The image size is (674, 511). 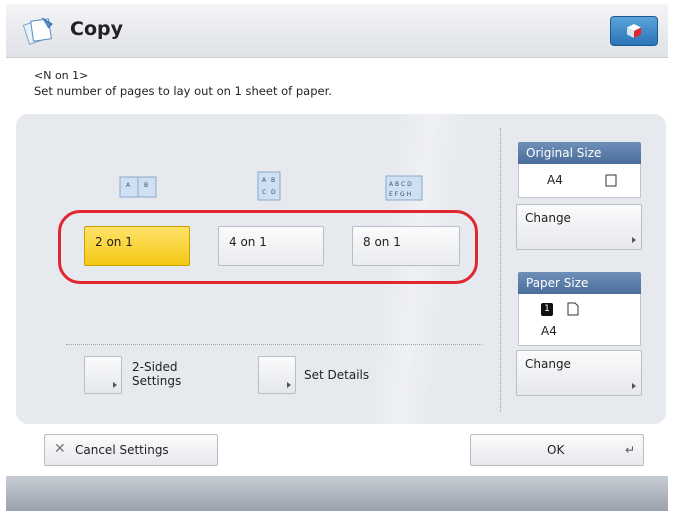 What do you see at coordinates (277, 375) in the screenshot?
I see `set-details-button` at bounding box center [277, 375].